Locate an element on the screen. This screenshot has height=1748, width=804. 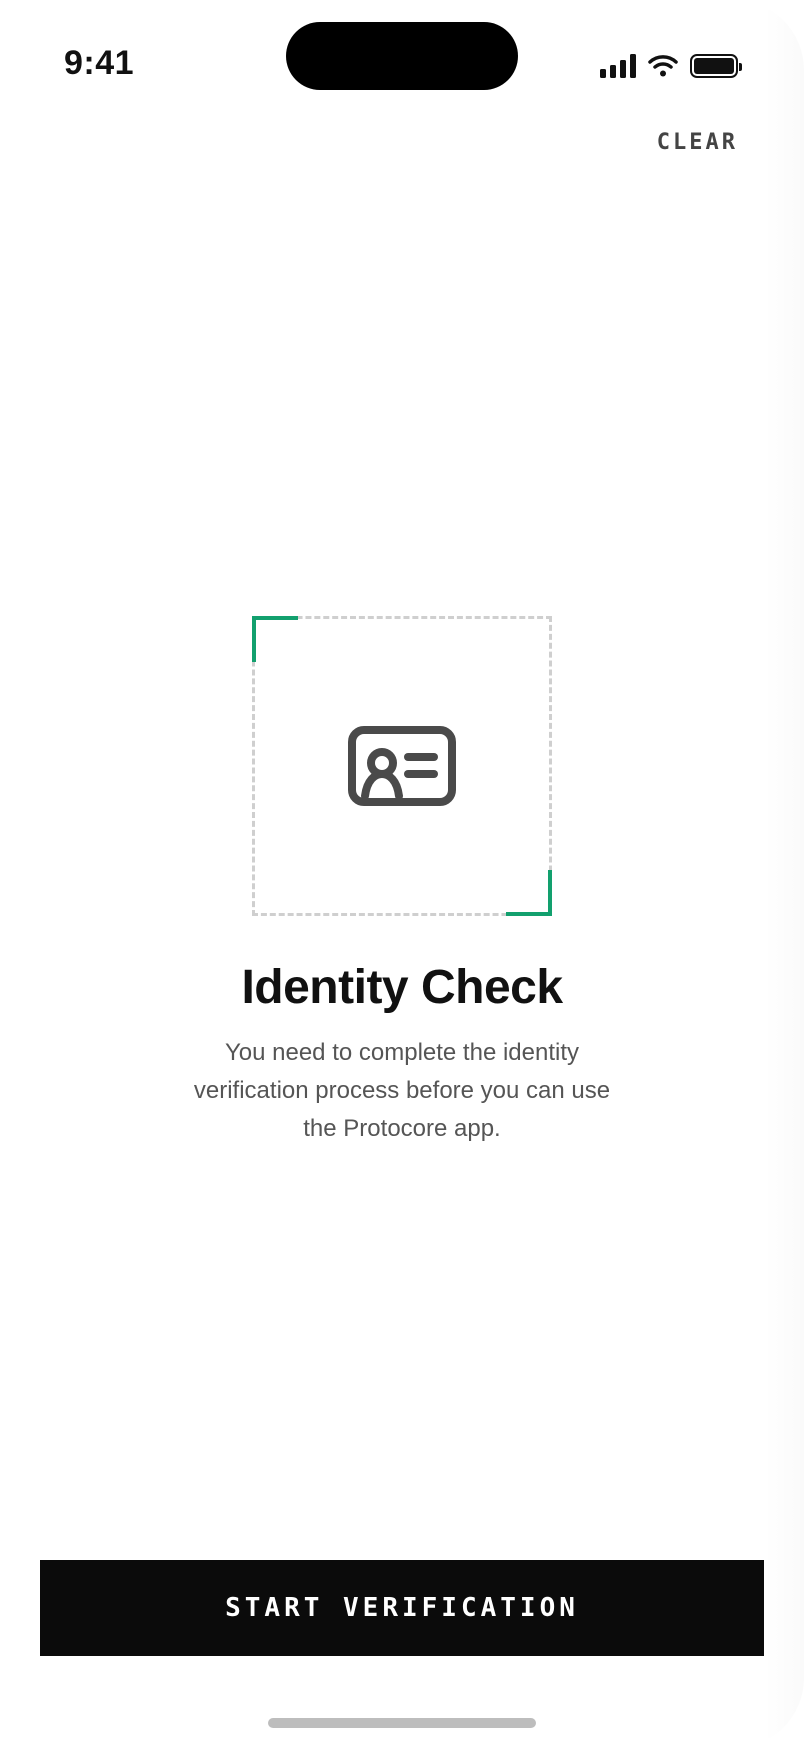
signal-icon is located at coordinates (618, 66).